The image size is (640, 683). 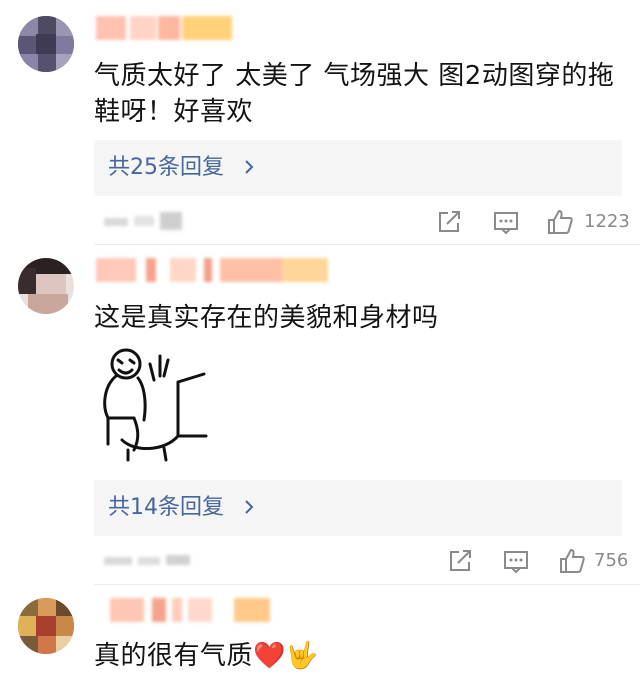 I want to click on like-count: 756, so click(x=611, y=560).